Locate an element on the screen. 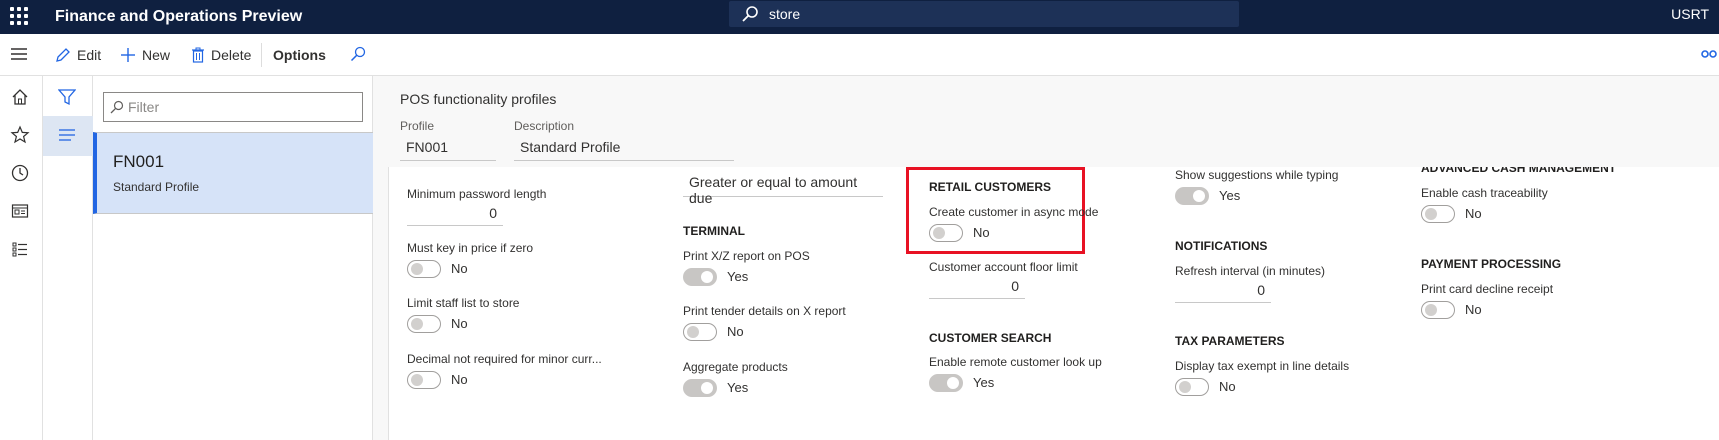 The height and width of the screenshot is (440, 1719). list-icon is located at coordinates (67, 135).